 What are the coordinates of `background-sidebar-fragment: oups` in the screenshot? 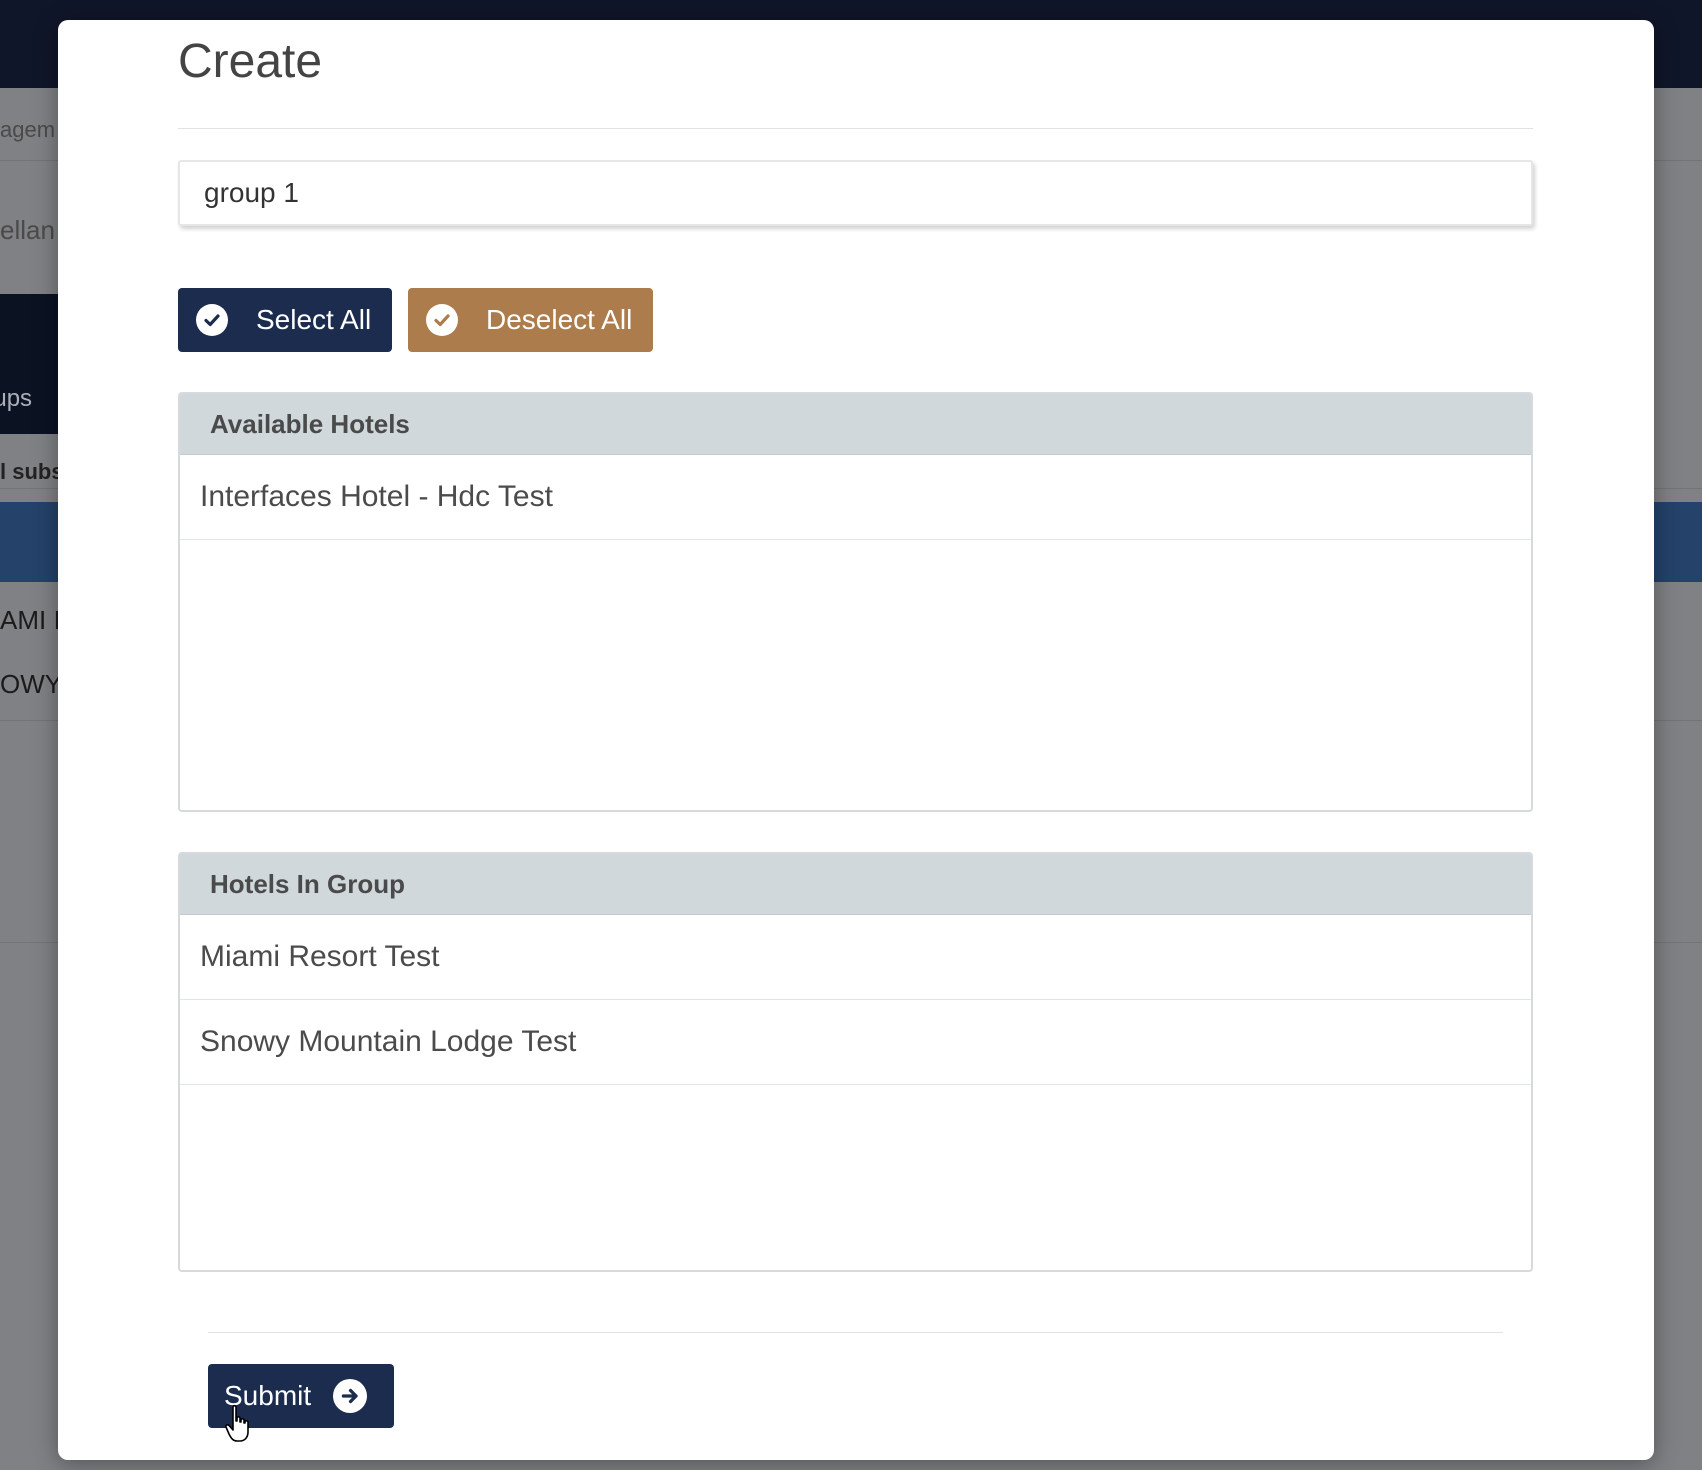 It's located at (30, 364).